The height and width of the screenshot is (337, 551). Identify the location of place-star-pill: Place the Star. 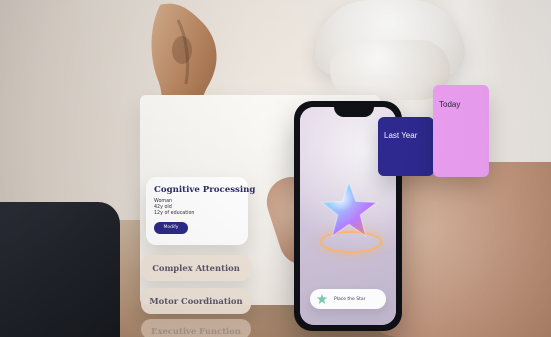
(348, 299).